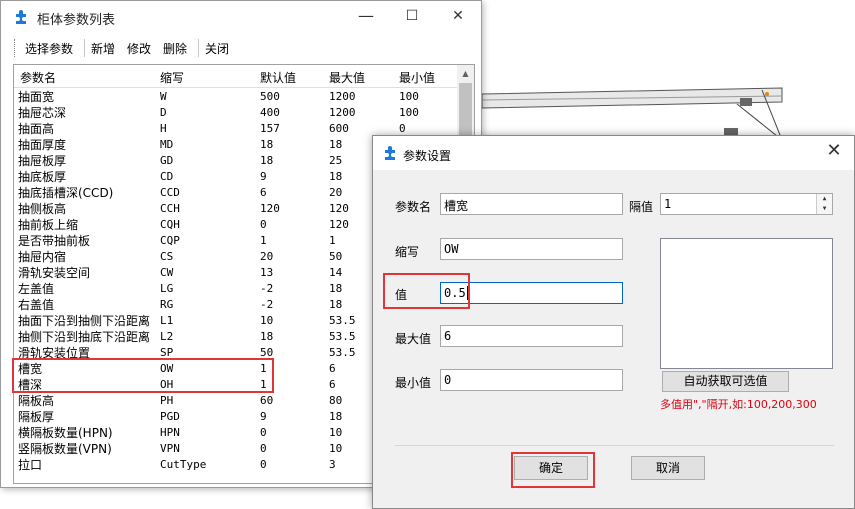  What do you see at coordinates (42, 177) in the screenshot?
I see `table-cell: 抽底板厚` at bounding box center [42, 177].